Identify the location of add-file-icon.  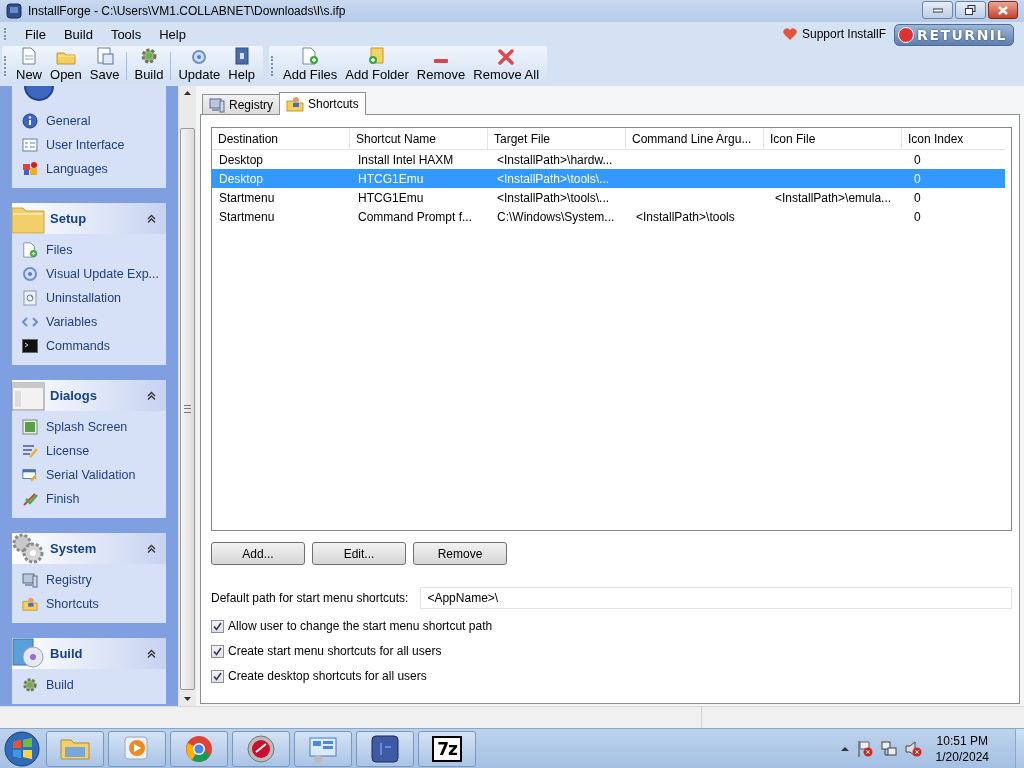
(310, 56).